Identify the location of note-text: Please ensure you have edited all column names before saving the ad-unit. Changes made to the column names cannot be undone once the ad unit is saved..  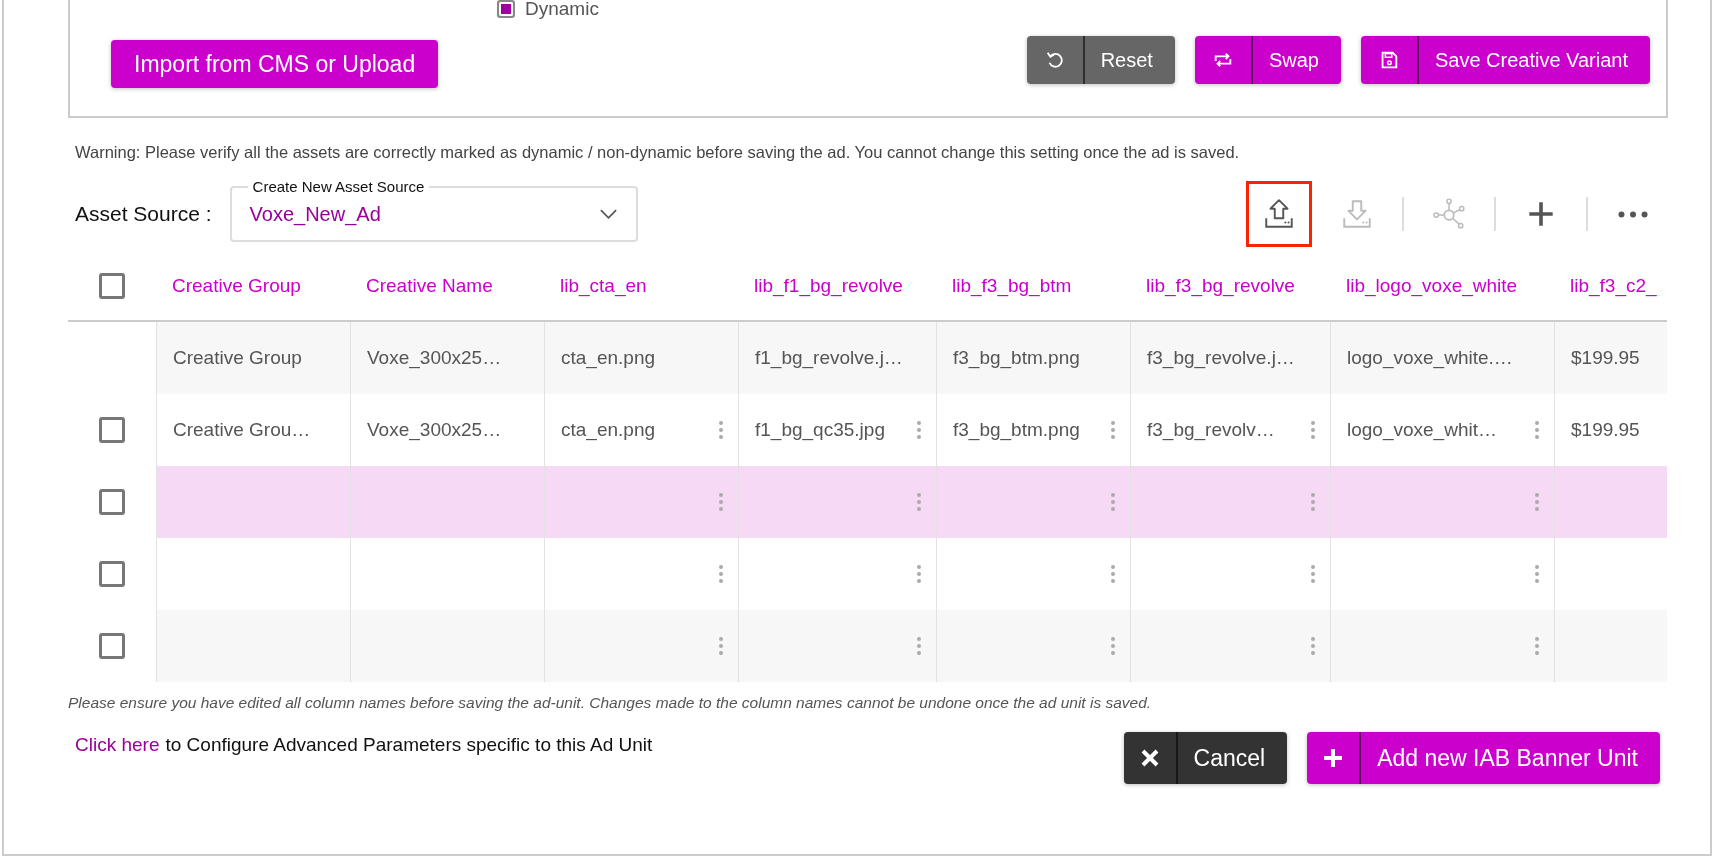
(610, 703).